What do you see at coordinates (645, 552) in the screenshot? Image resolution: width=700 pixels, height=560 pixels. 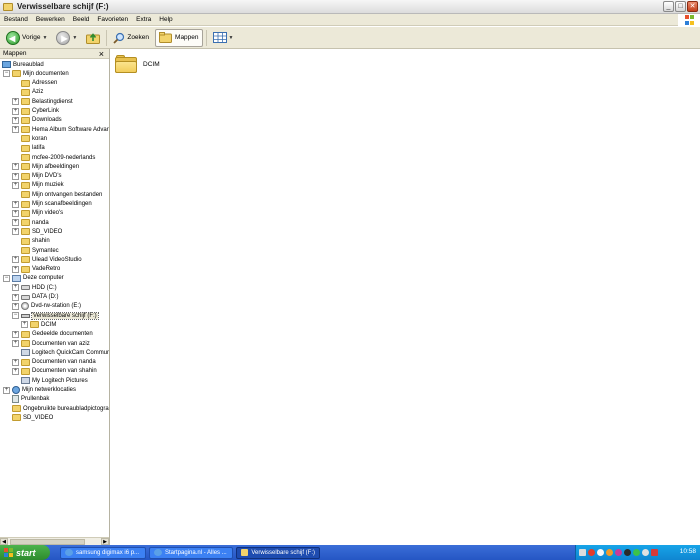 I see `volume-icon` at bounding box center [645, 552].